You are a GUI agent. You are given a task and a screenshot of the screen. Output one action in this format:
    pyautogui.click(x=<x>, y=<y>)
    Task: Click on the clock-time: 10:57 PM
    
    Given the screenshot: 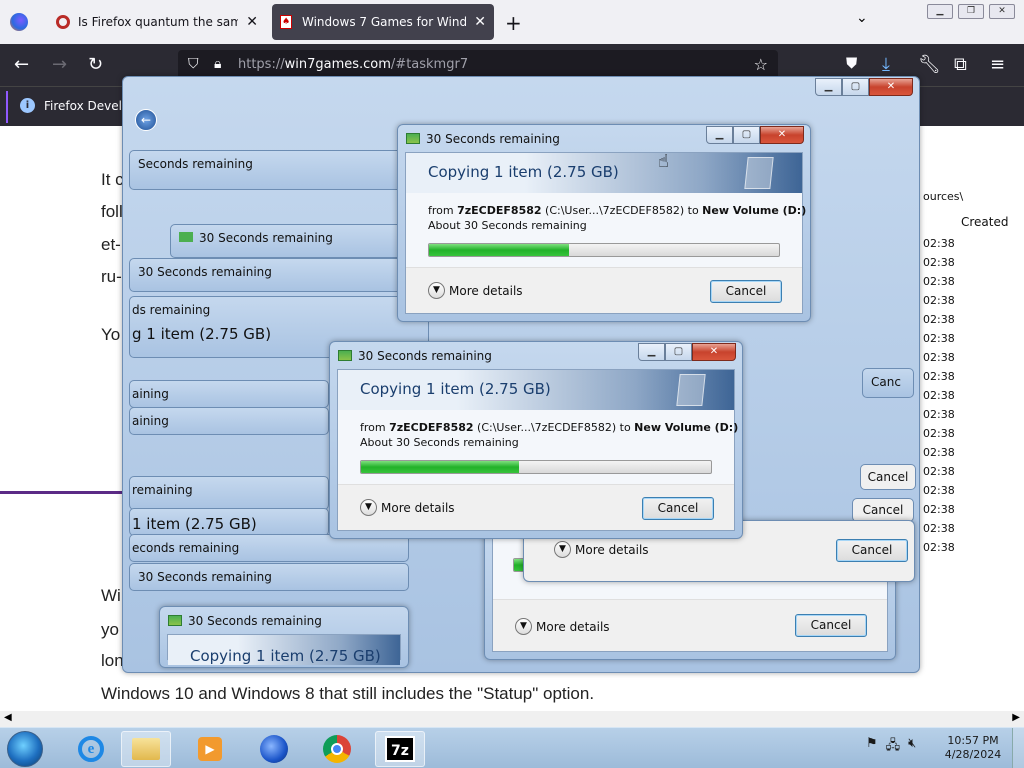 What is the action you would take?
    pyautogui.click(x=973, y=740)
    